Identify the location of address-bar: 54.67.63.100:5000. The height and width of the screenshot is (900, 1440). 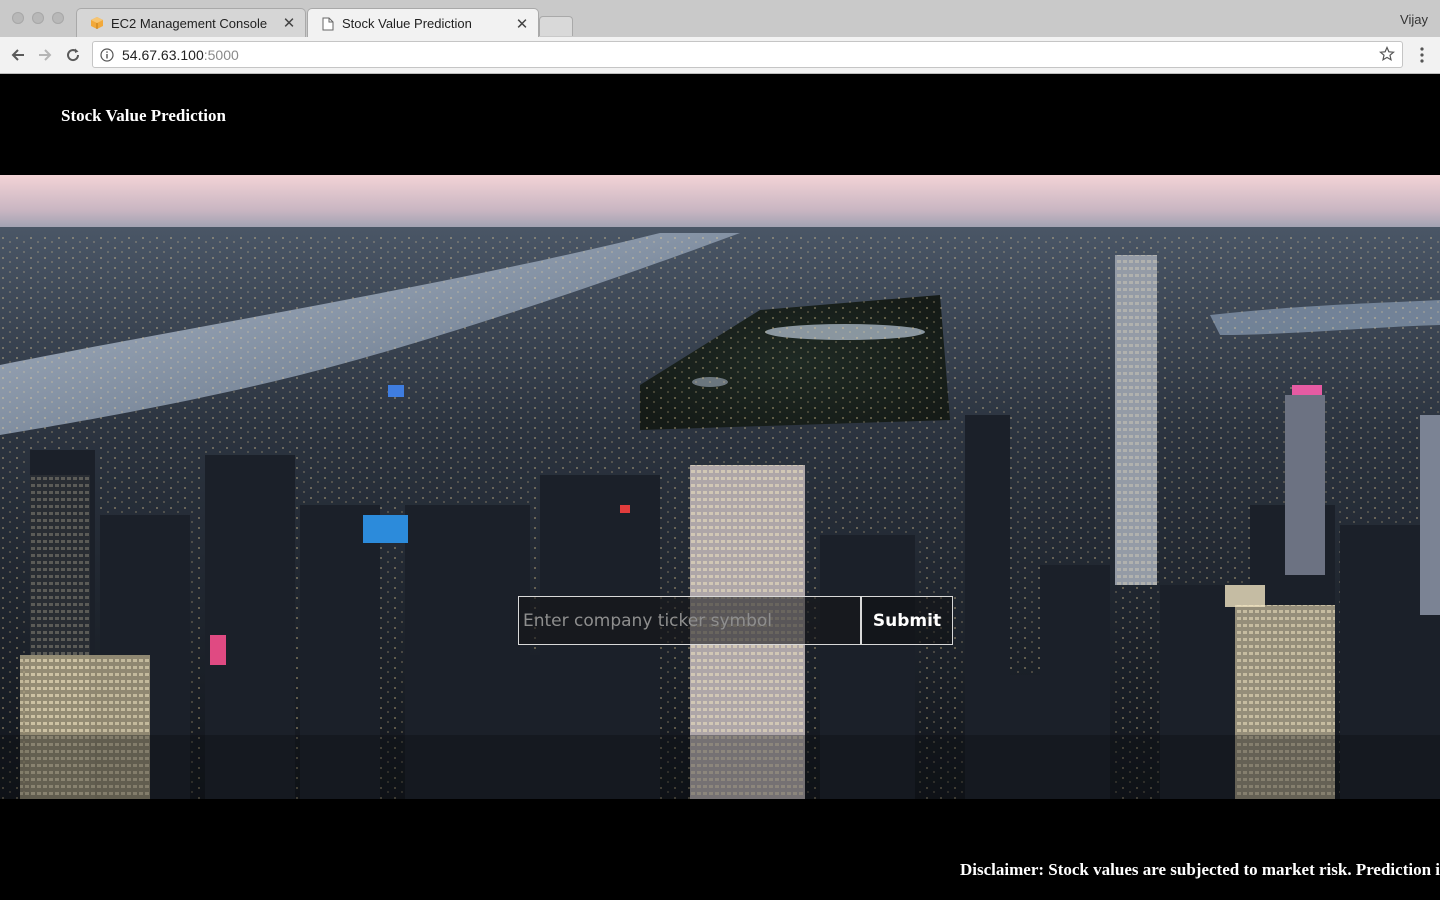
(747, 54).